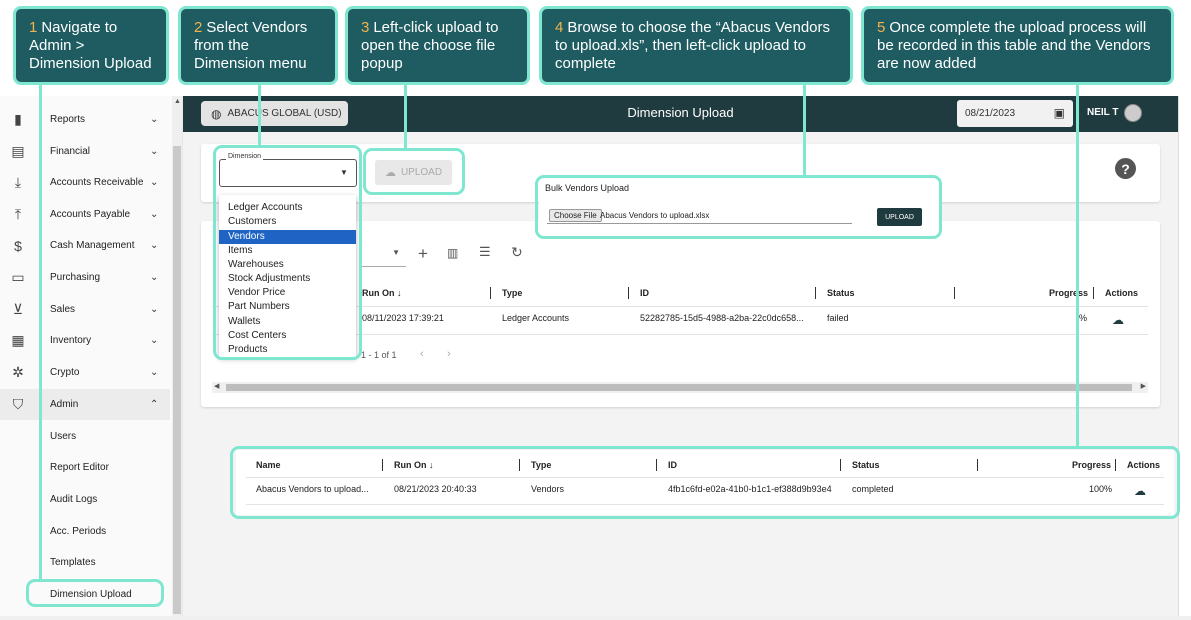  I want to click on help-icon: ?, so click(1125, 168).